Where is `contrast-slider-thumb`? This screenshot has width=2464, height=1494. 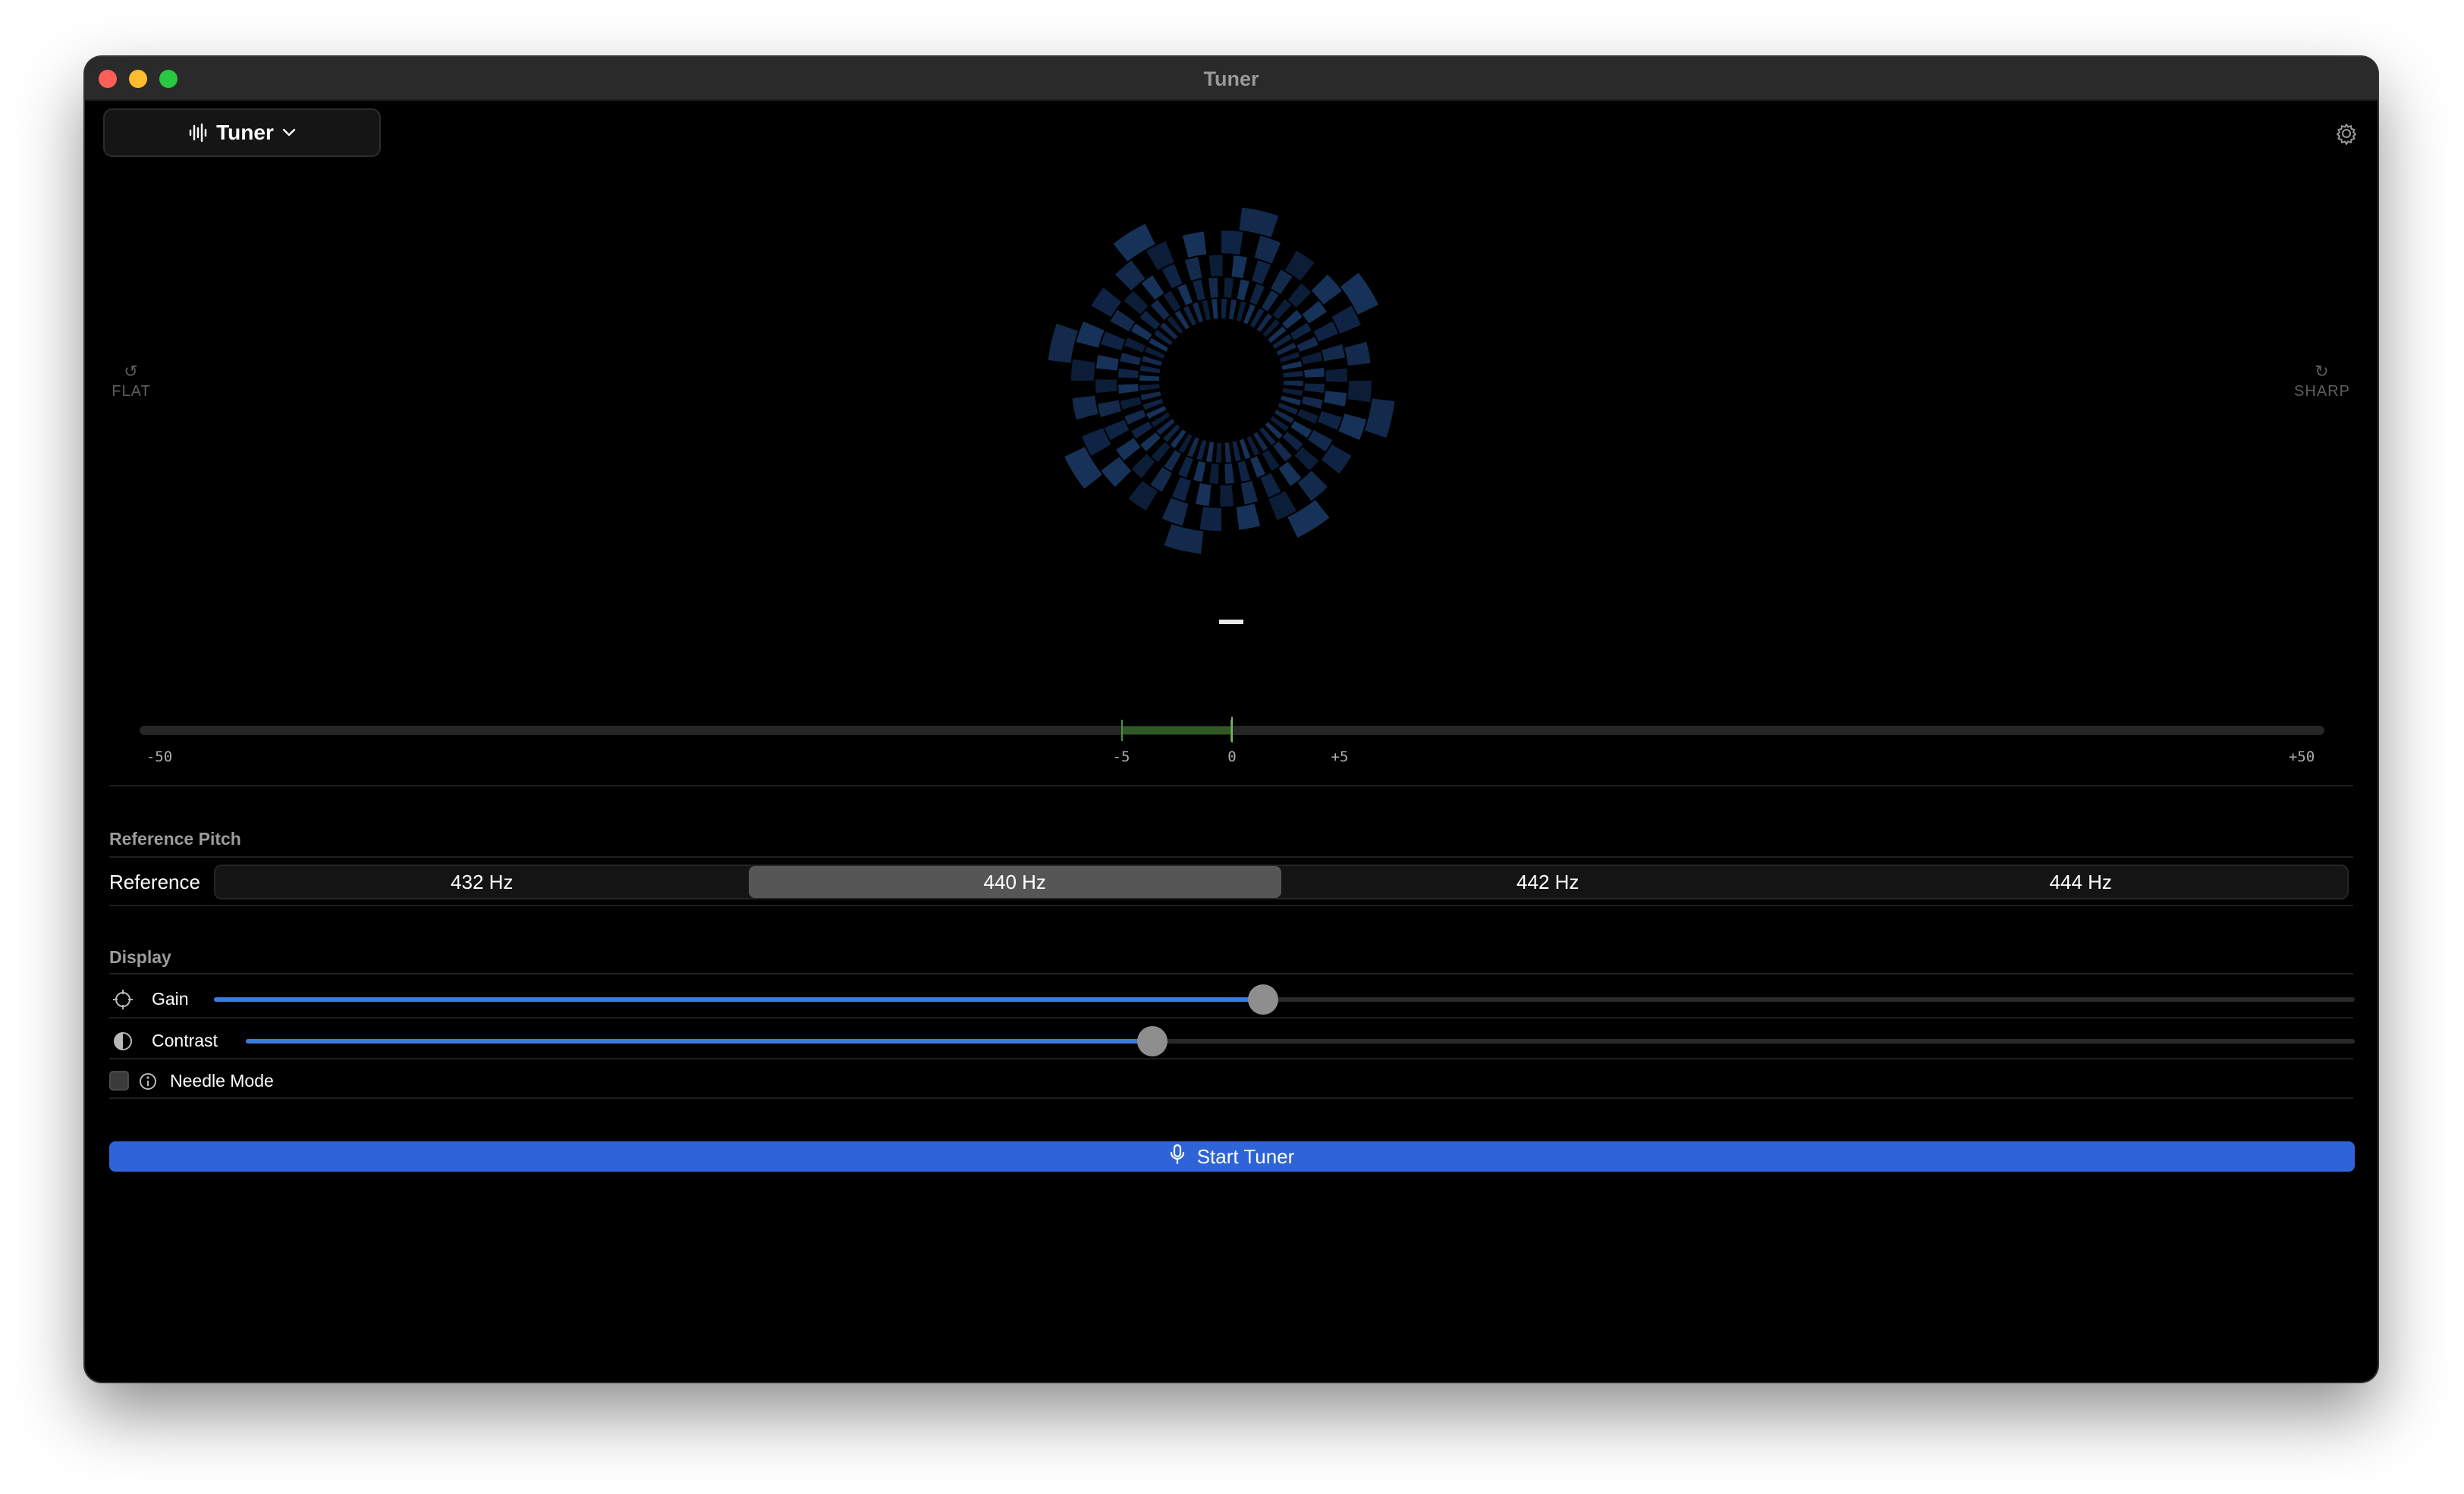
contrast-slider-thumb is located at coordinates (1152, 1041).